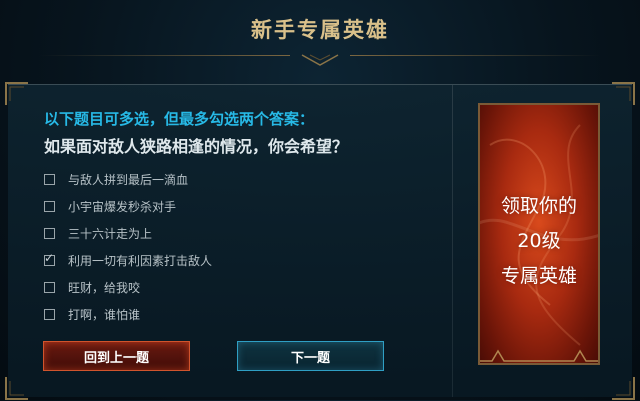 The height and width of the screenshot is (401, 640). Describe the element at coordinates (122, 206) in the screenshot. I see `answer-option-label: 小宇宙爆发秒杀对手` at that location.